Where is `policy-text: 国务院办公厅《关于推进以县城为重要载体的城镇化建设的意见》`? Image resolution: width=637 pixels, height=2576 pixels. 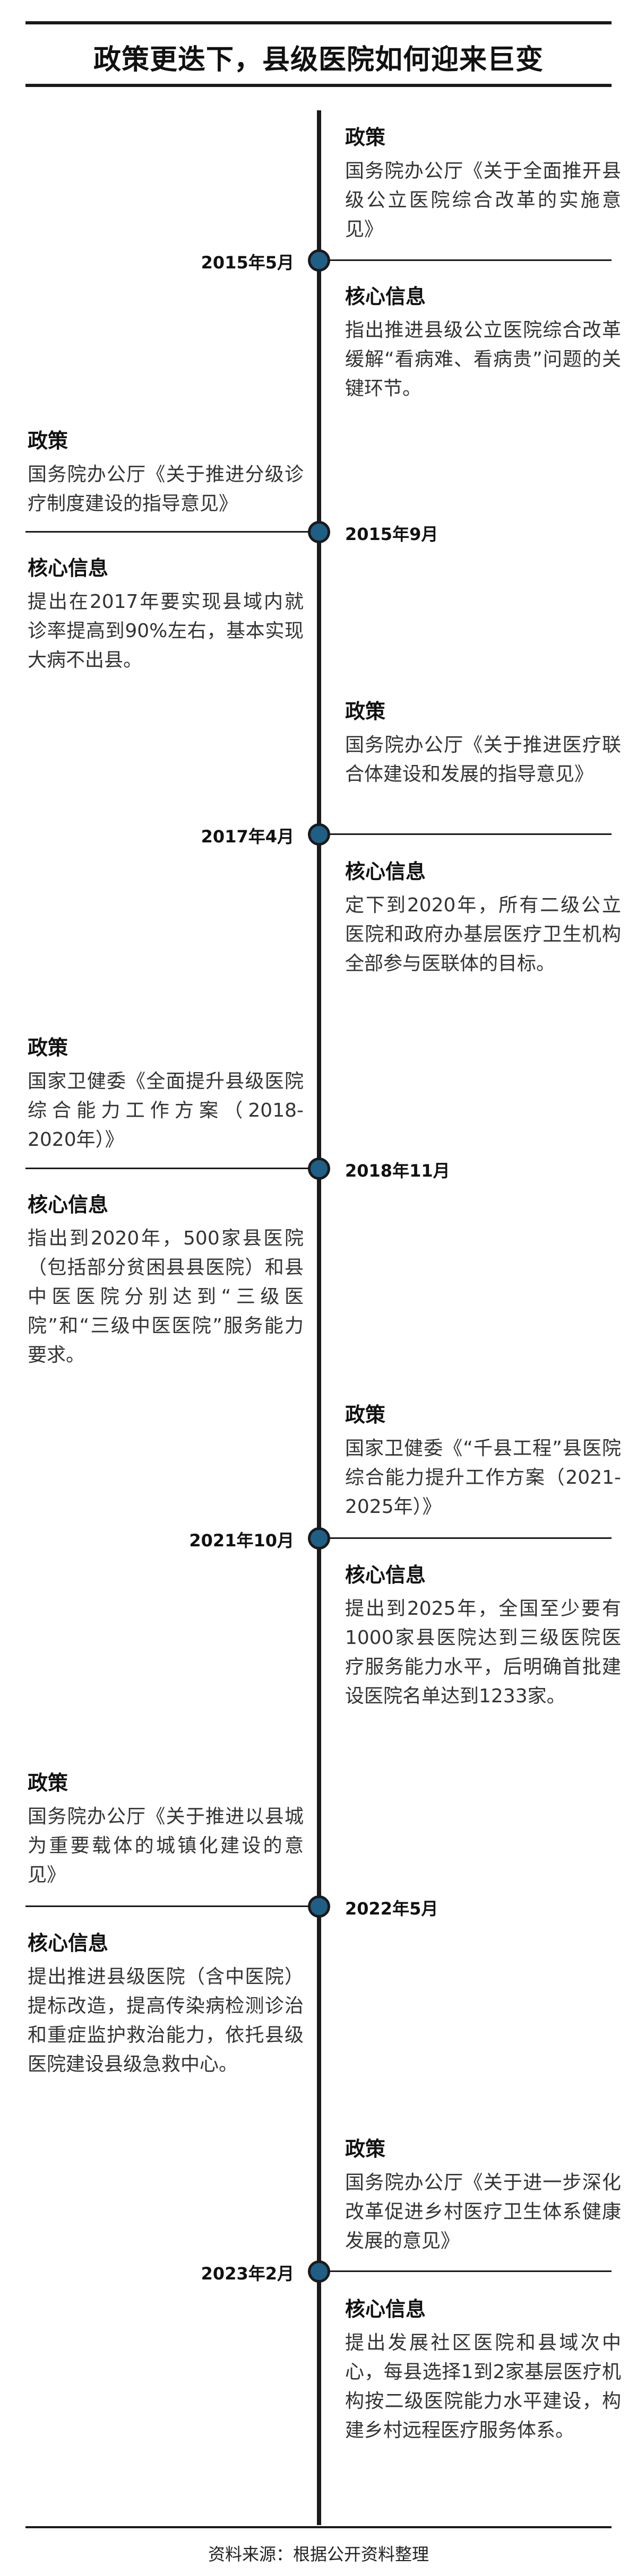 policy-text: 国务院办公厅《关于推进以县城为重要载体的城镇化建设的意见》 is located at coordinates (166, 1846).